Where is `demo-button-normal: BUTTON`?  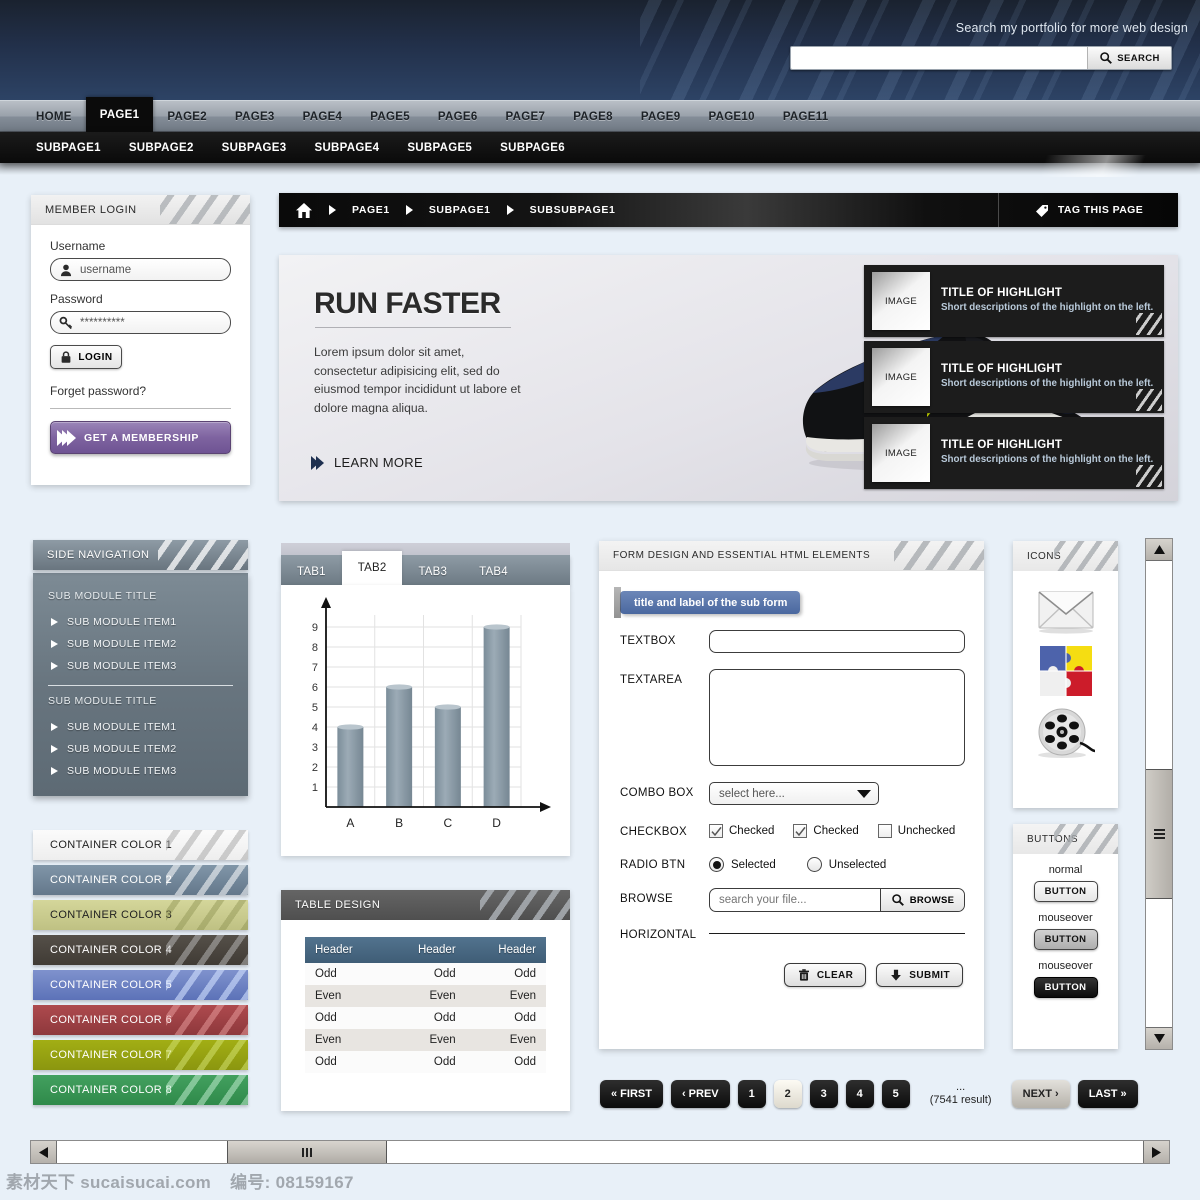
demo-button-normal: BUTTON is located at coordinates (1065, 891).